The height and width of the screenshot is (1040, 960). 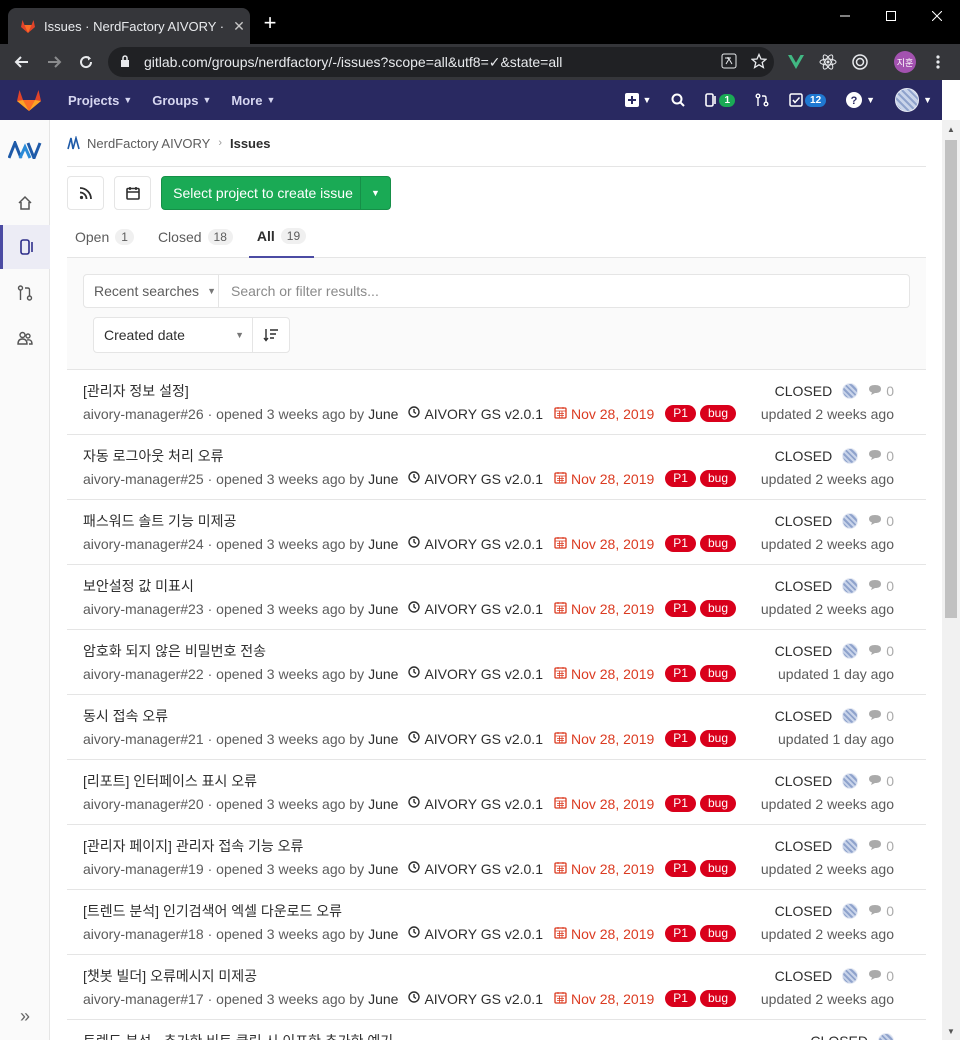 I want to click on tab-close-icon: ✕, so click(x=239, y=26).